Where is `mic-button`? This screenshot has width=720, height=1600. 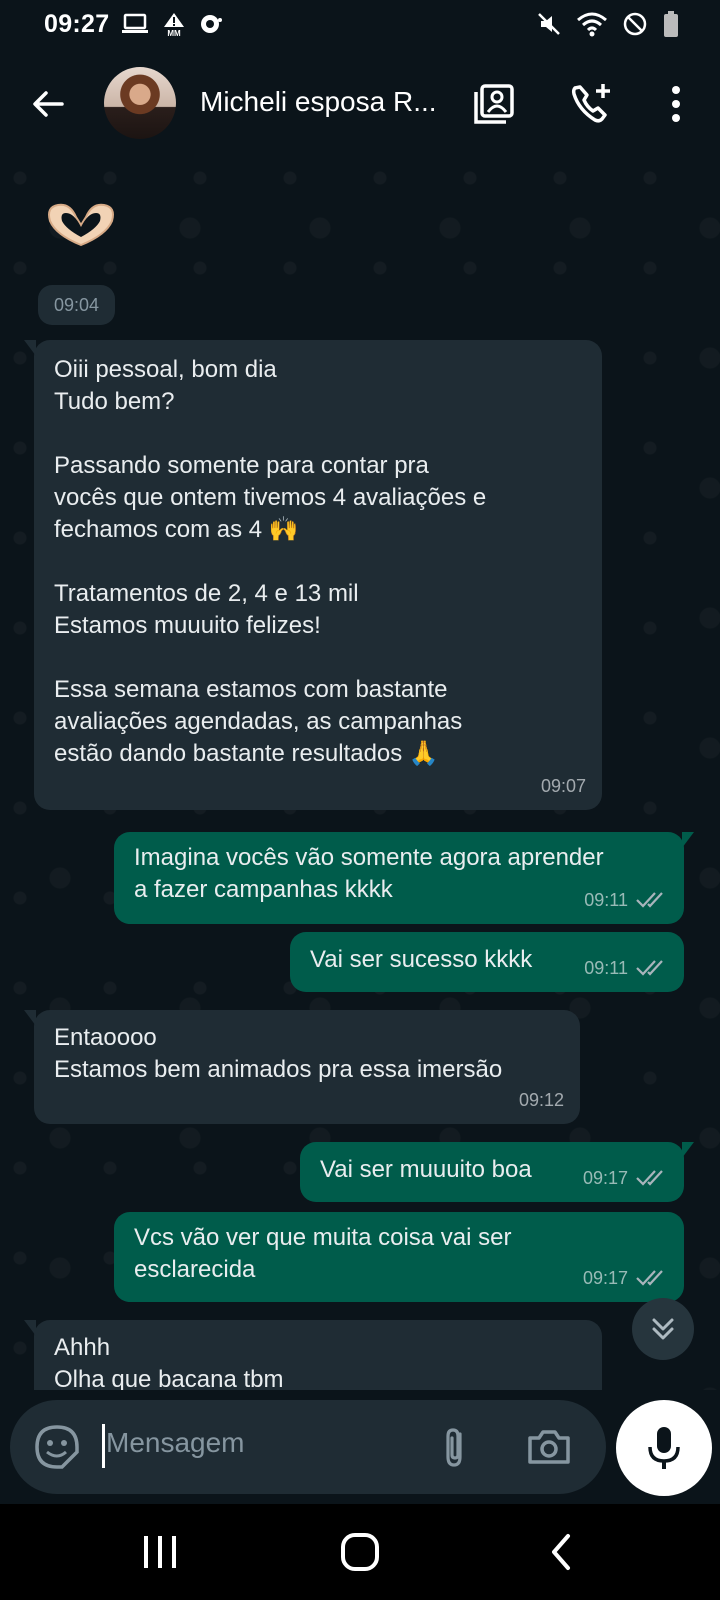 mic-button is located at coordinates (664, 1448).